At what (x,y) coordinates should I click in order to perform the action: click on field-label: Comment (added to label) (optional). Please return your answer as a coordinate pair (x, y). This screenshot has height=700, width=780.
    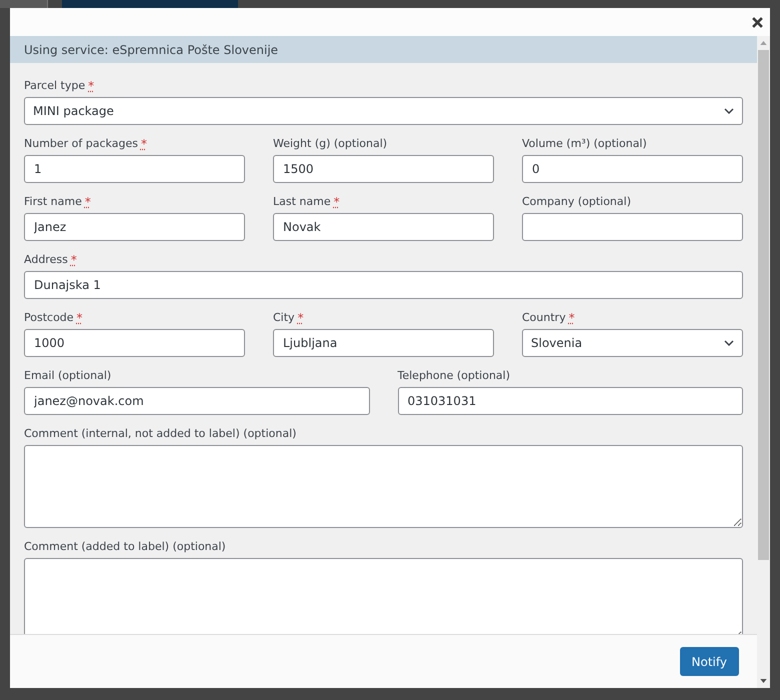
    Looking at the image, I should click on (125, 547).